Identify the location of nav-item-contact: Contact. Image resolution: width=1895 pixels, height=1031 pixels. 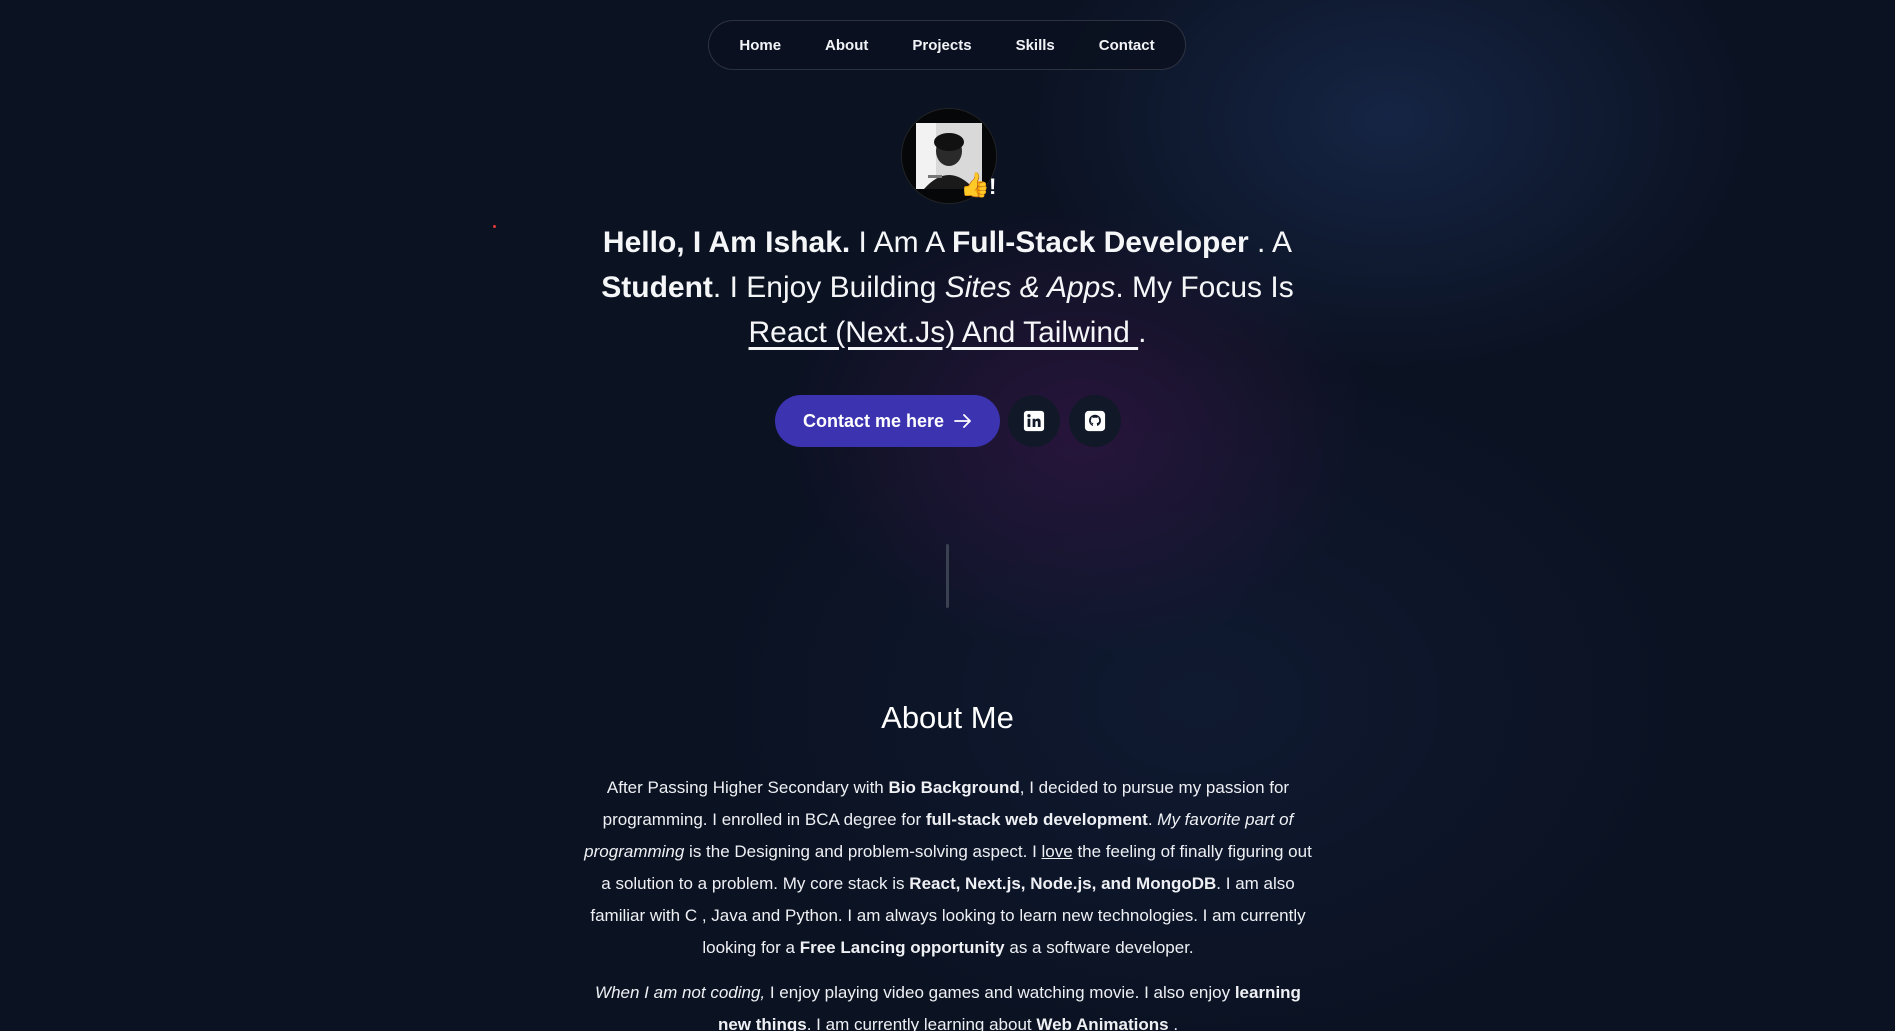
(1127, 45).